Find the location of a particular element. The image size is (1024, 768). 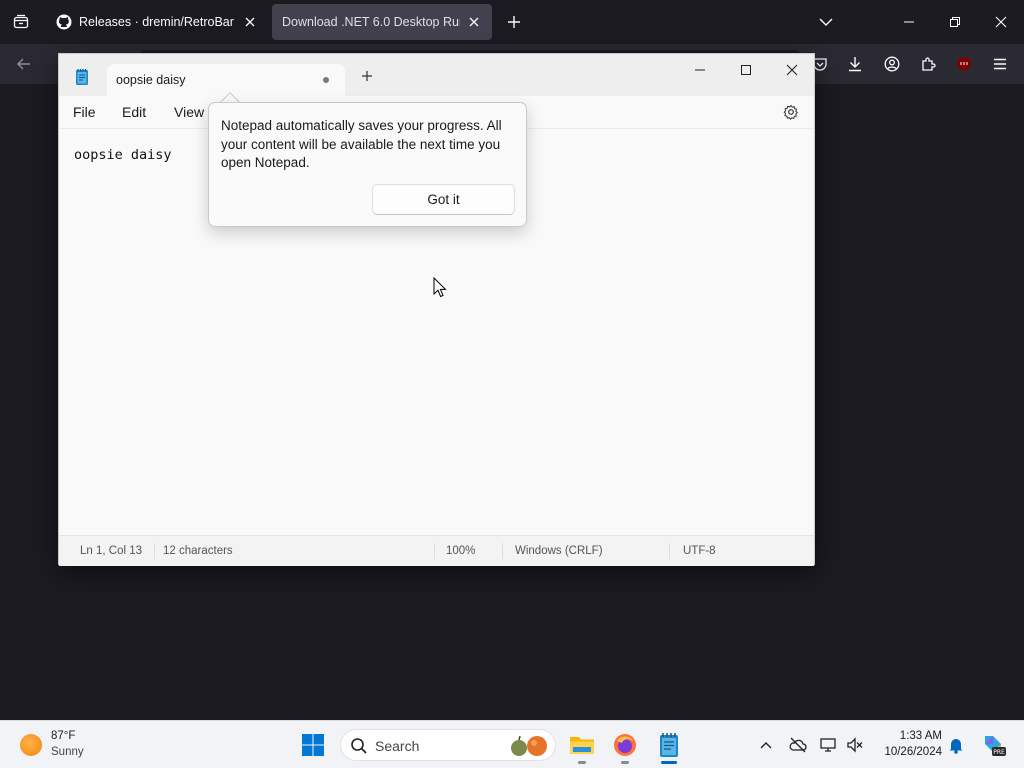

active-app-indicator is located at coordinates (669, 762).